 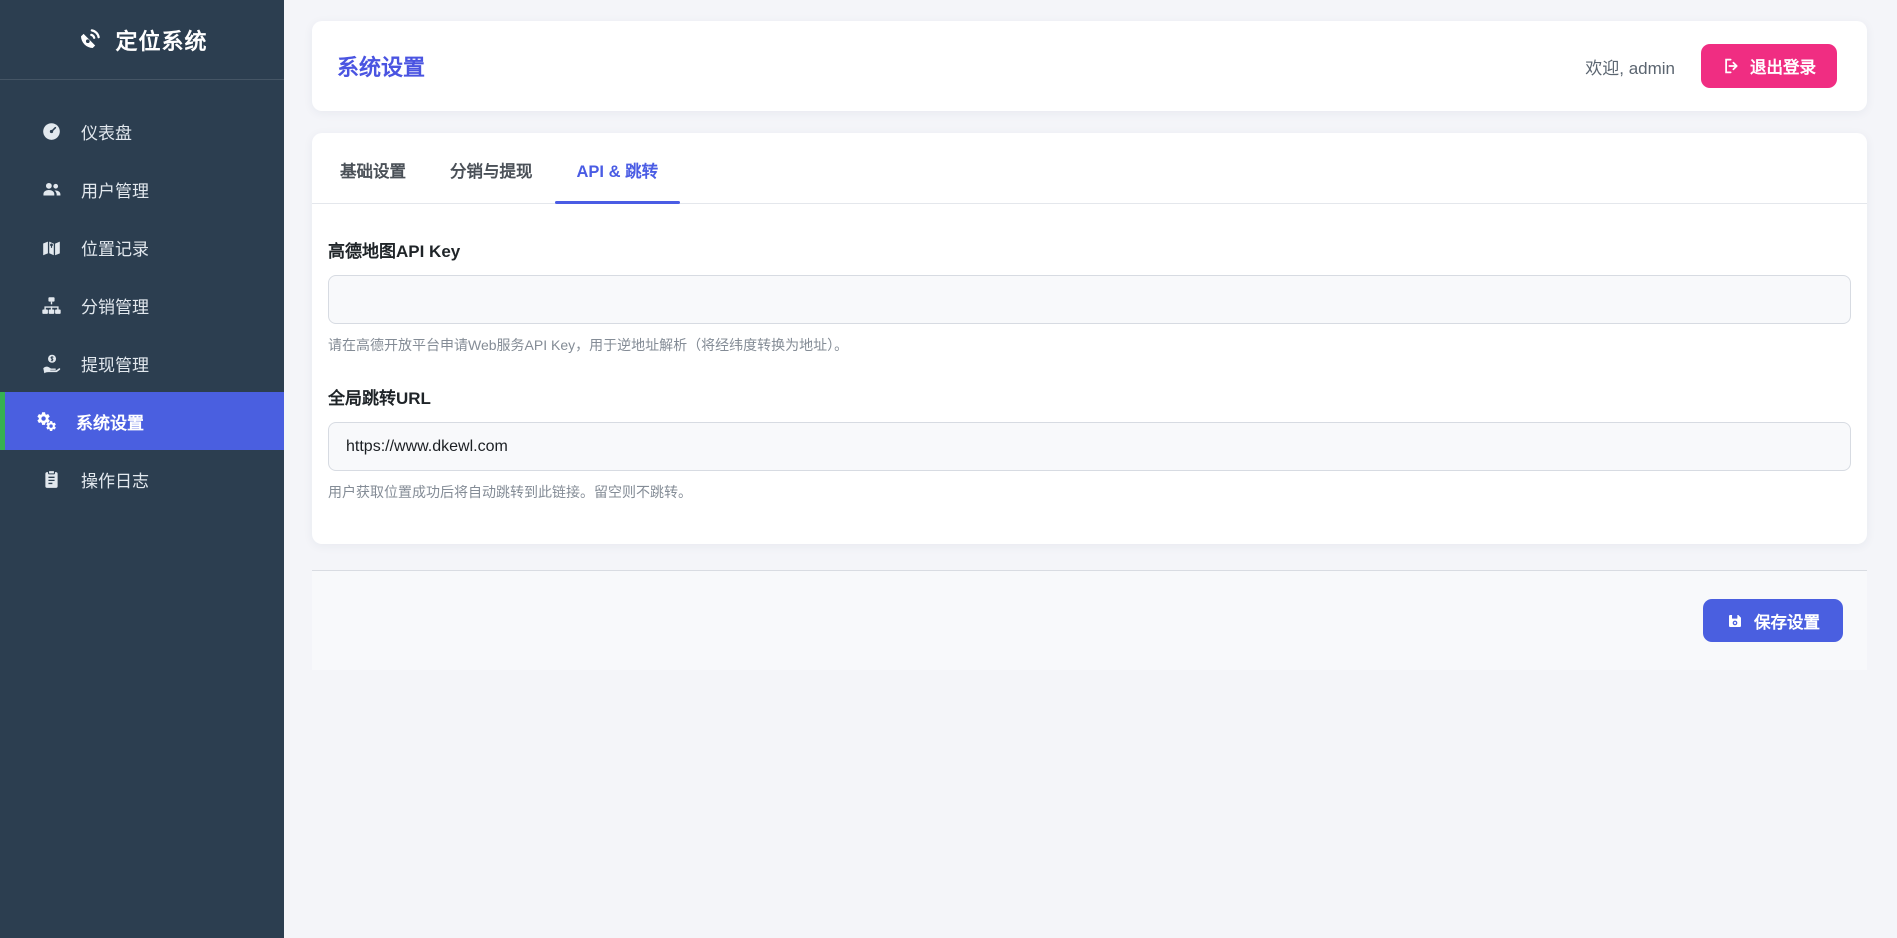 I want to click on sidebar-item-logs: 操作日志, so click(x=142, y=479).